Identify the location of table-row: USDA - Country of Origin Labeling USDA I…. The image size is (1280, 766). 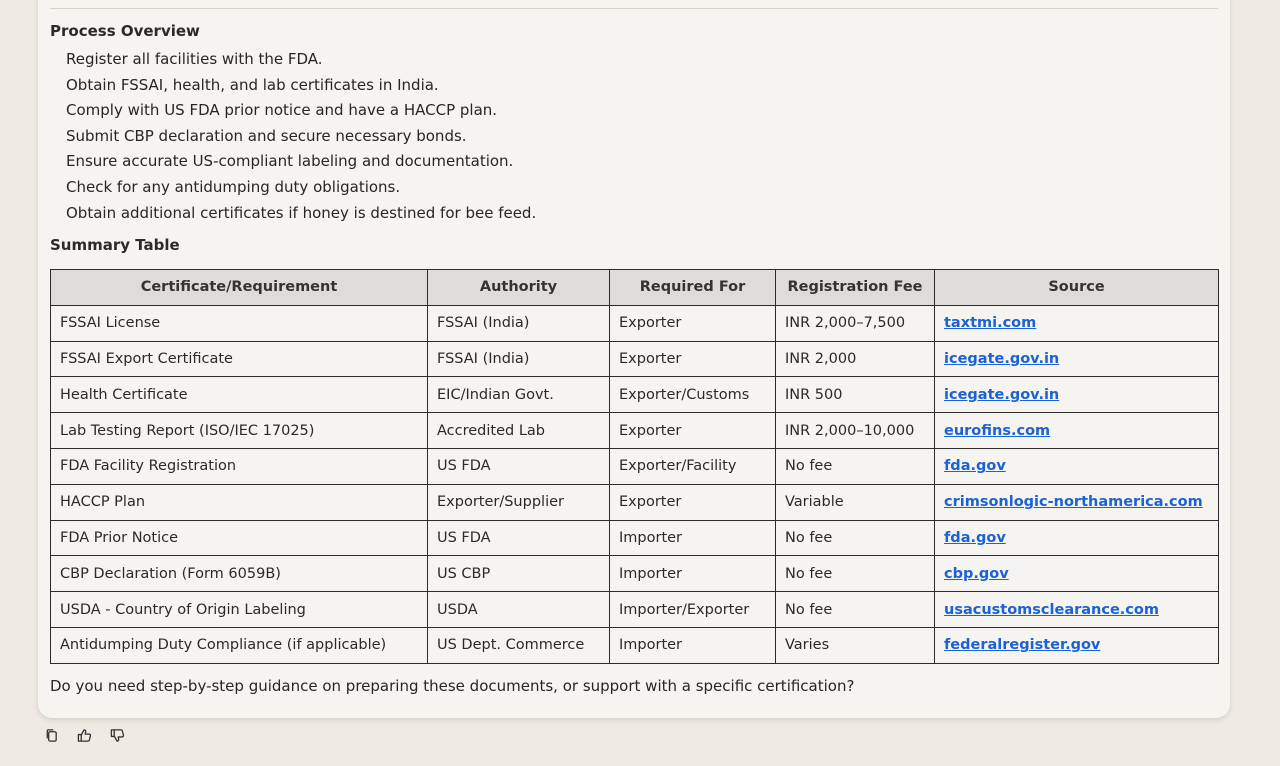
(634, 609).